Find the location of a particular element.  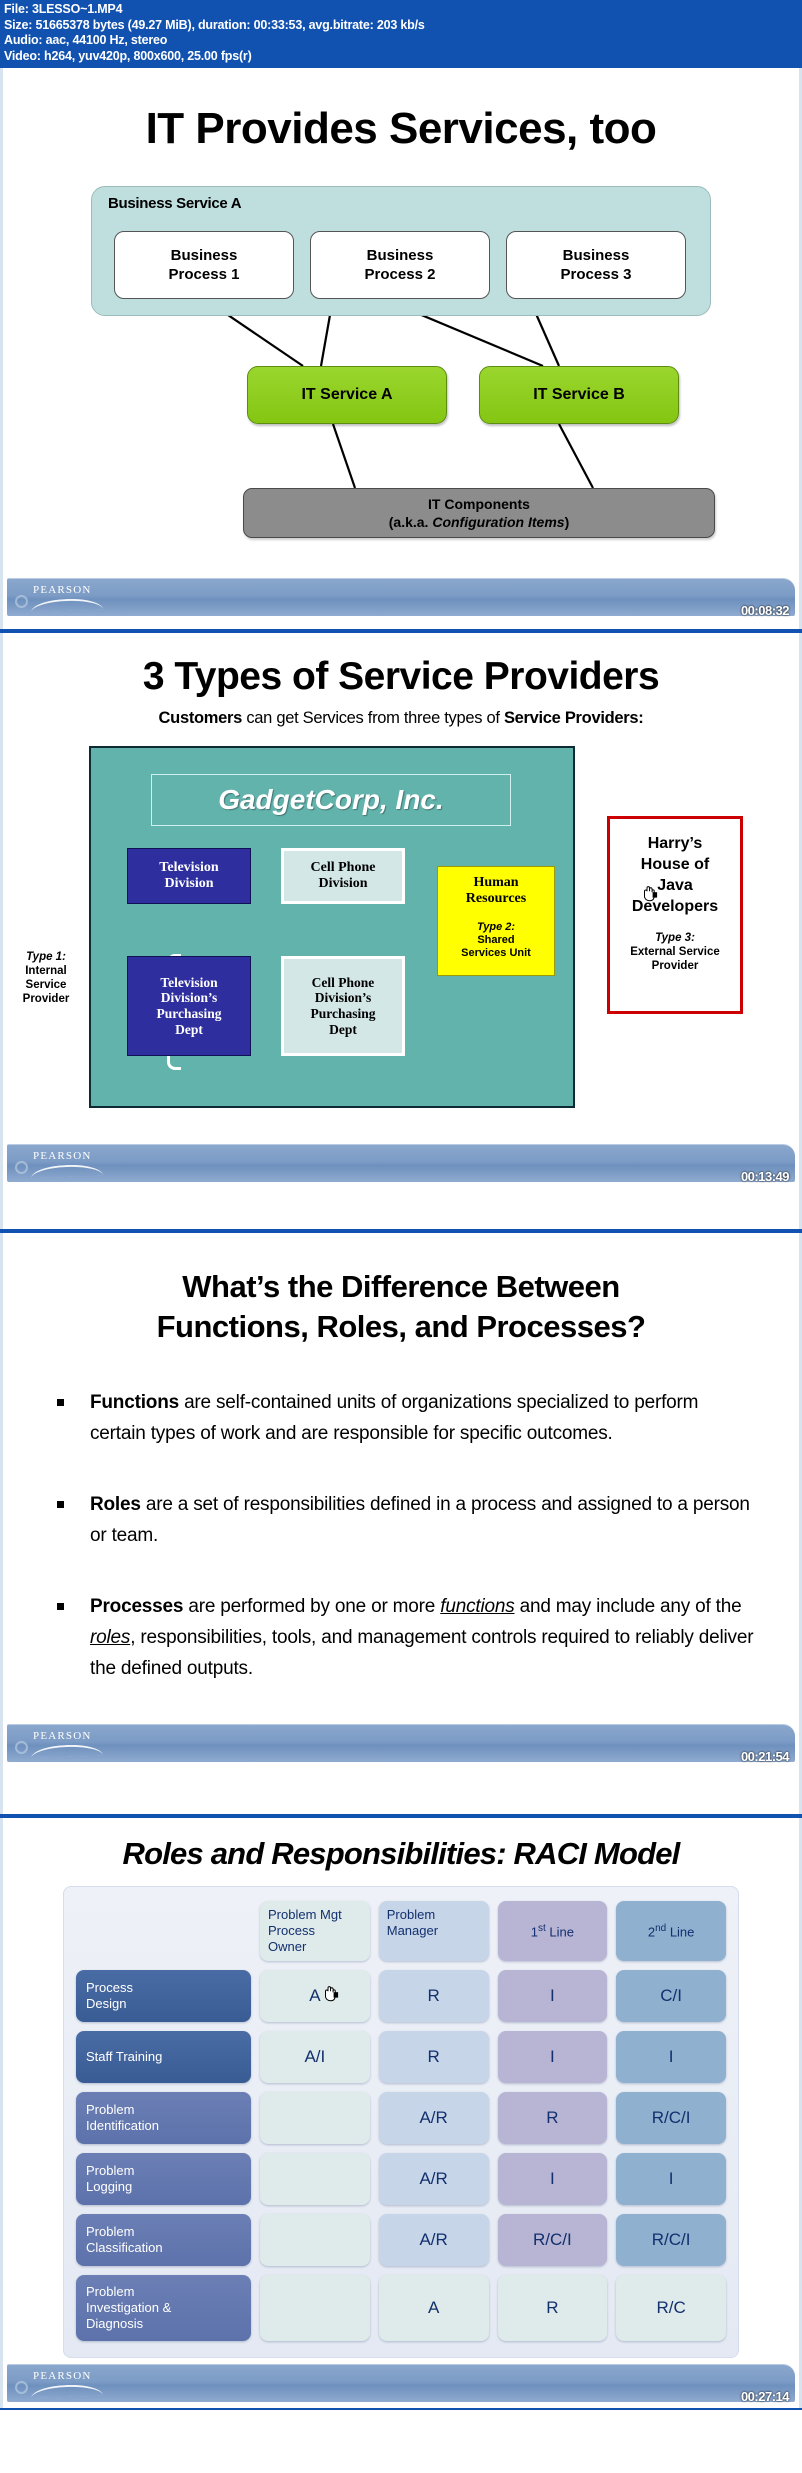

bp3-line1: Business is located at coordinates (596, 255).